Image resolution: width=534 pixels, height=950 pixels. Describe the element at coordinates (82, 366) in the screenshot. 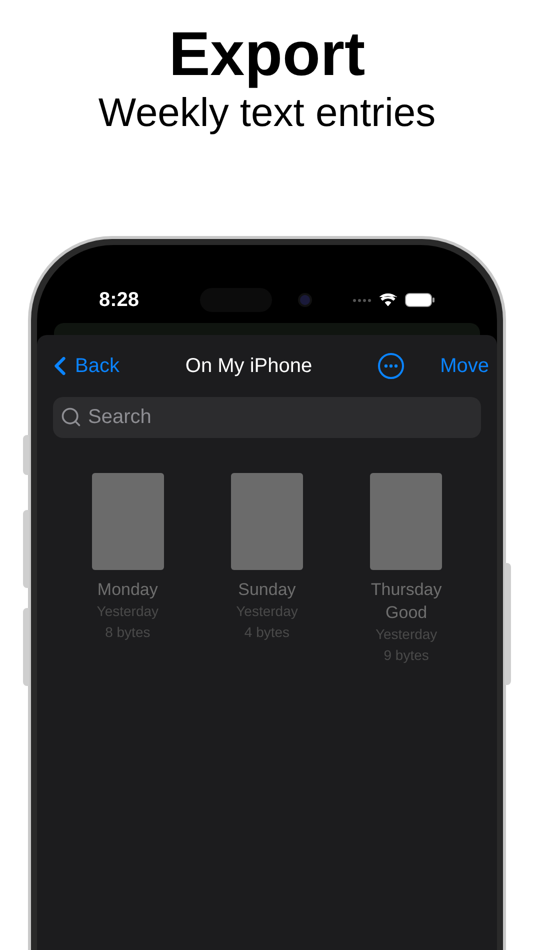

I see `back-button: Back` at that location.